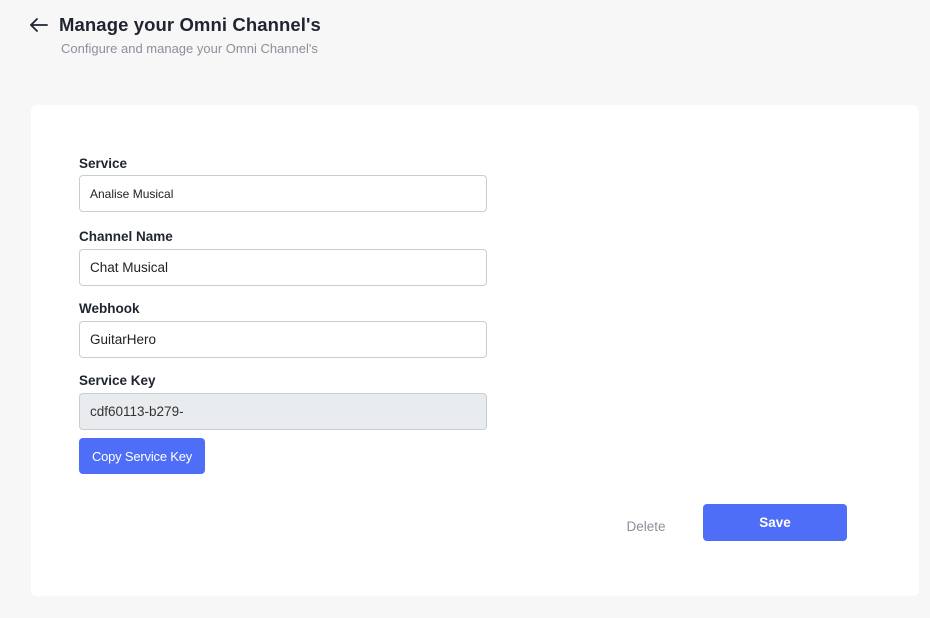 Image resolution: width=930 pixels, height=618 pixels. I want to click on service-key-field, so click(283, 411).